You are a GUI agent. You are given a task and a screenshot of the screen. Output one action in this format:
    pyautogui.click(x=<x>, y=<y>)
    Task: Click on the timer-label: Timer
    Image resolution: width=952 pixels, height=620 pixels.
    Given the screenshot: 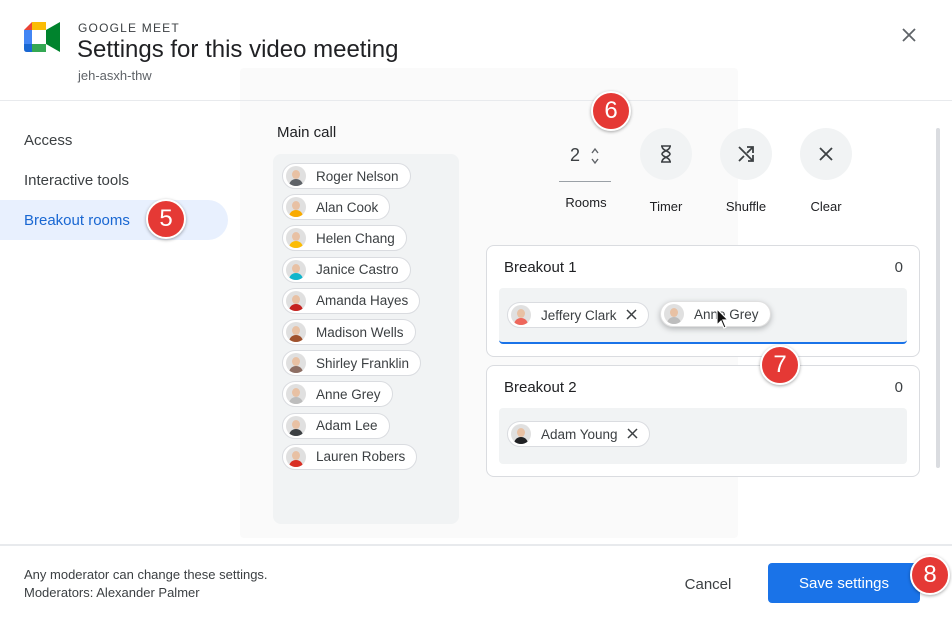 What is the action you would take?
    pyautogui.click(x=666, y=206)
    